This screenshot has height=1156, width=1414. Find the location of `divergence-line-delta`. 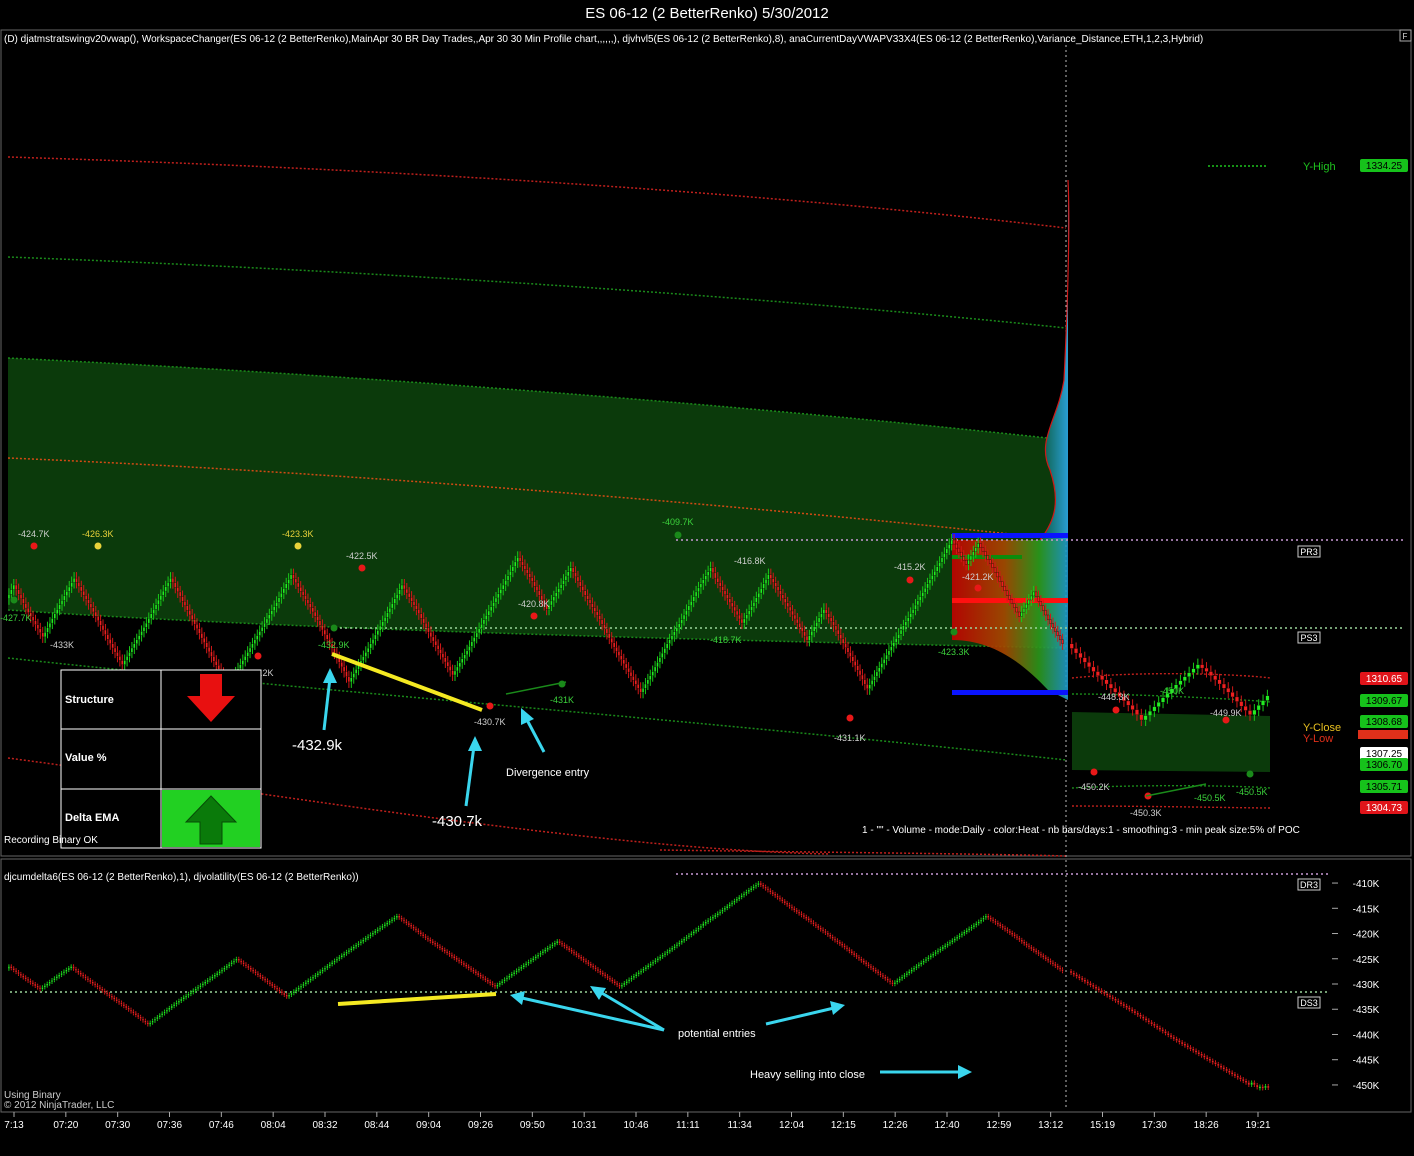

divergence-line-delta is located at coordinates (417, 999).